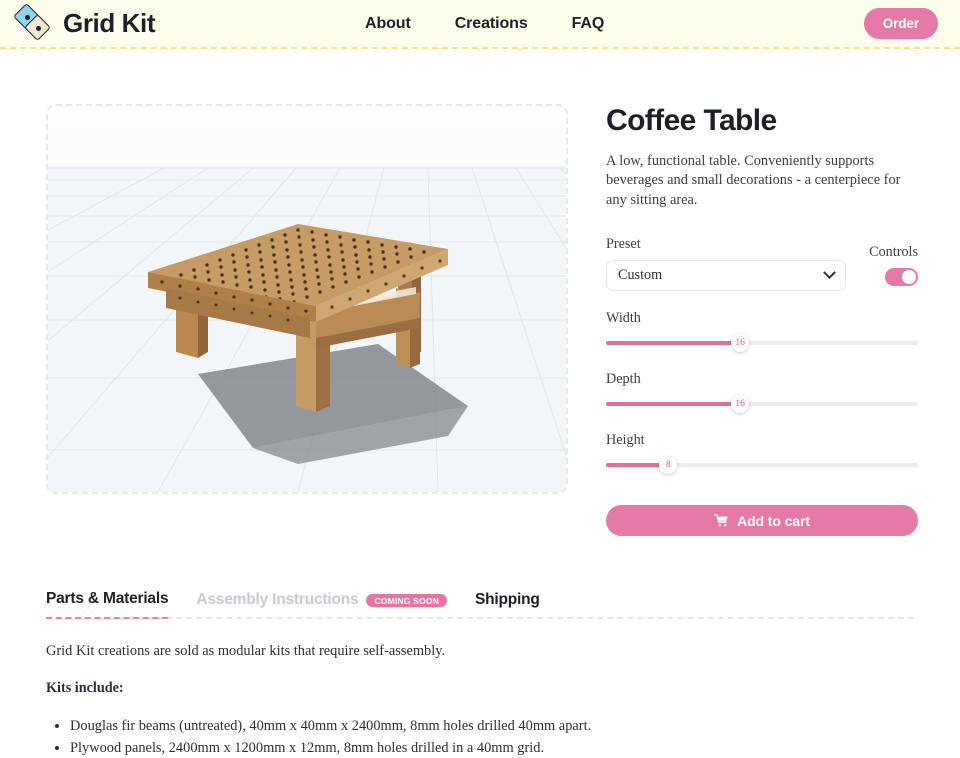 Image resolution: width=960 pixels, height=758 pixels. I want to click on slider-height-thumb: 8, so click(668, 465).